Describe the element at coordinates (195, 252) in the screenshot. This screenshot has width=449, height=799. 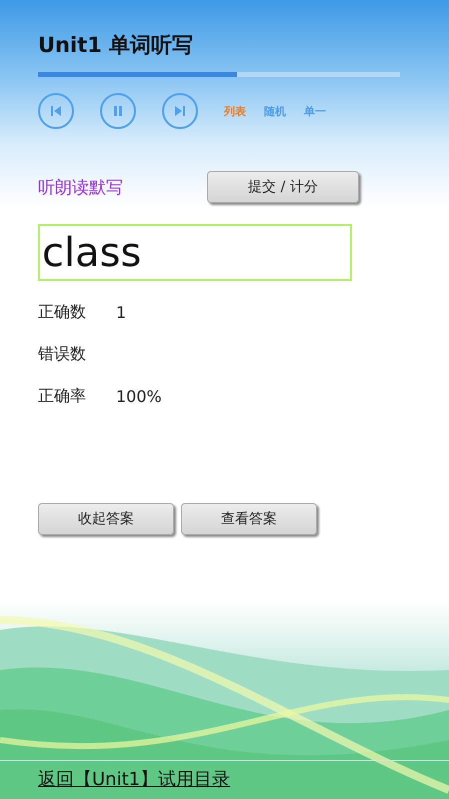
I see `answer-field: class` at that location.